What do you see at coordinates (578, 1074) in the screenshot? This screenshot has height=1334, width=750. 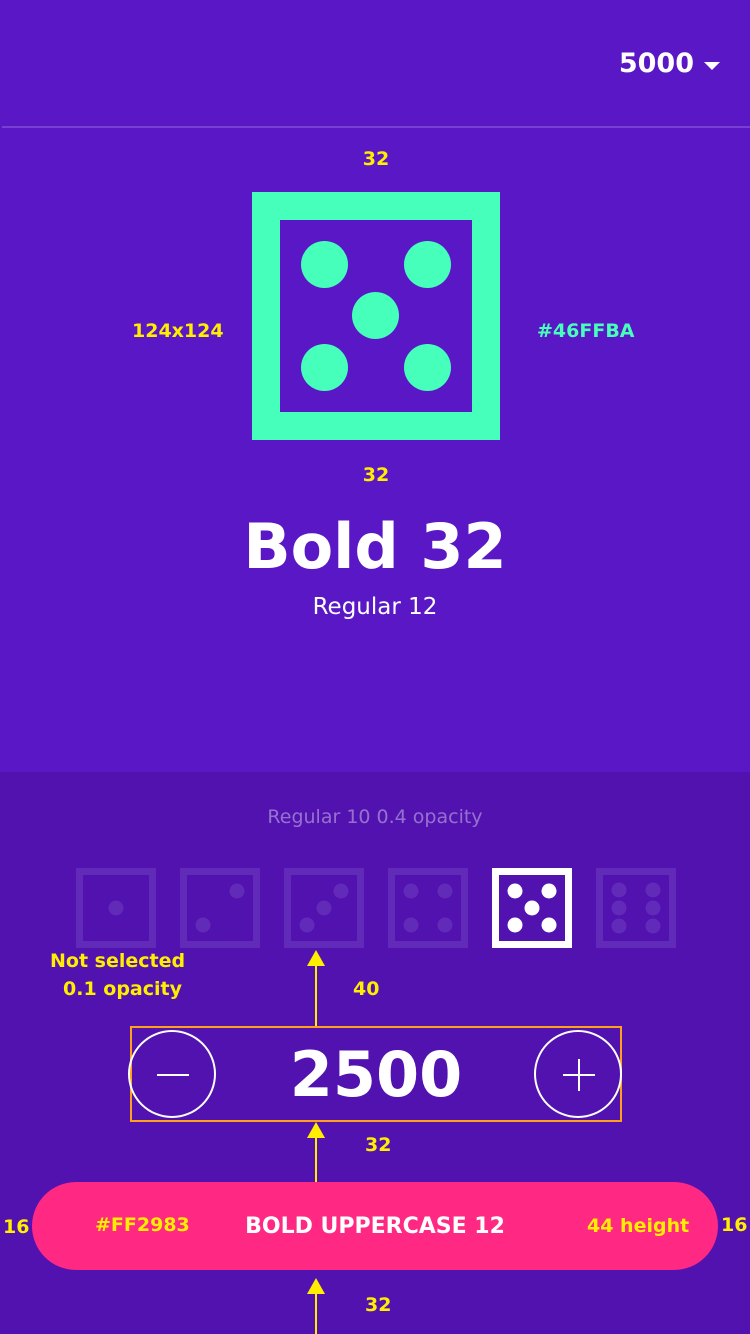 I see `increment-button` at bounding box center [578, 1074].